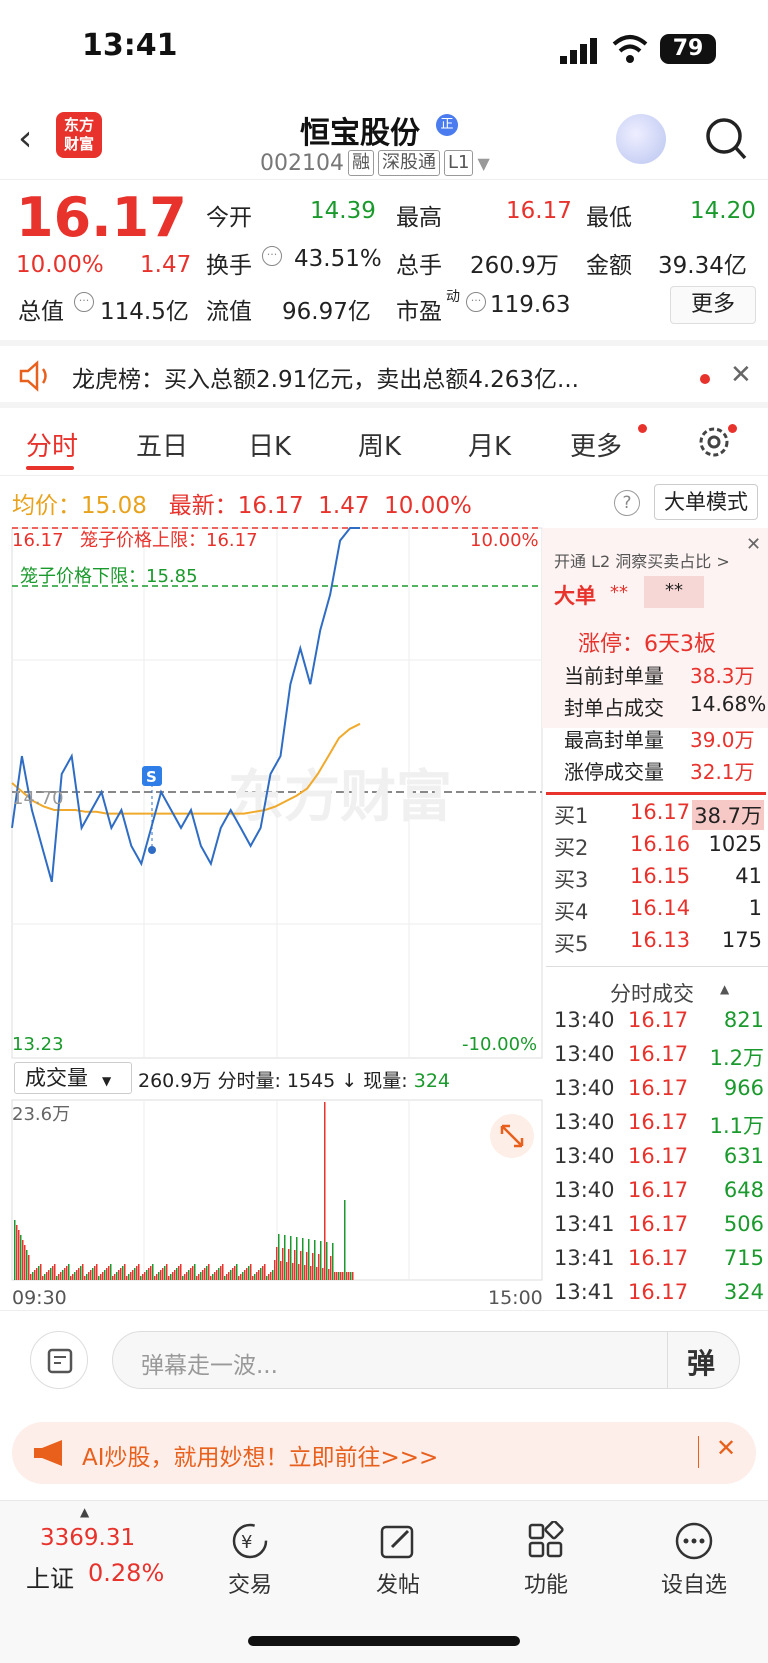 The image size is (768, 1663). Describe the element at coordinates (398, 1541) in the screenshot. I see `edit-icon` at that location.